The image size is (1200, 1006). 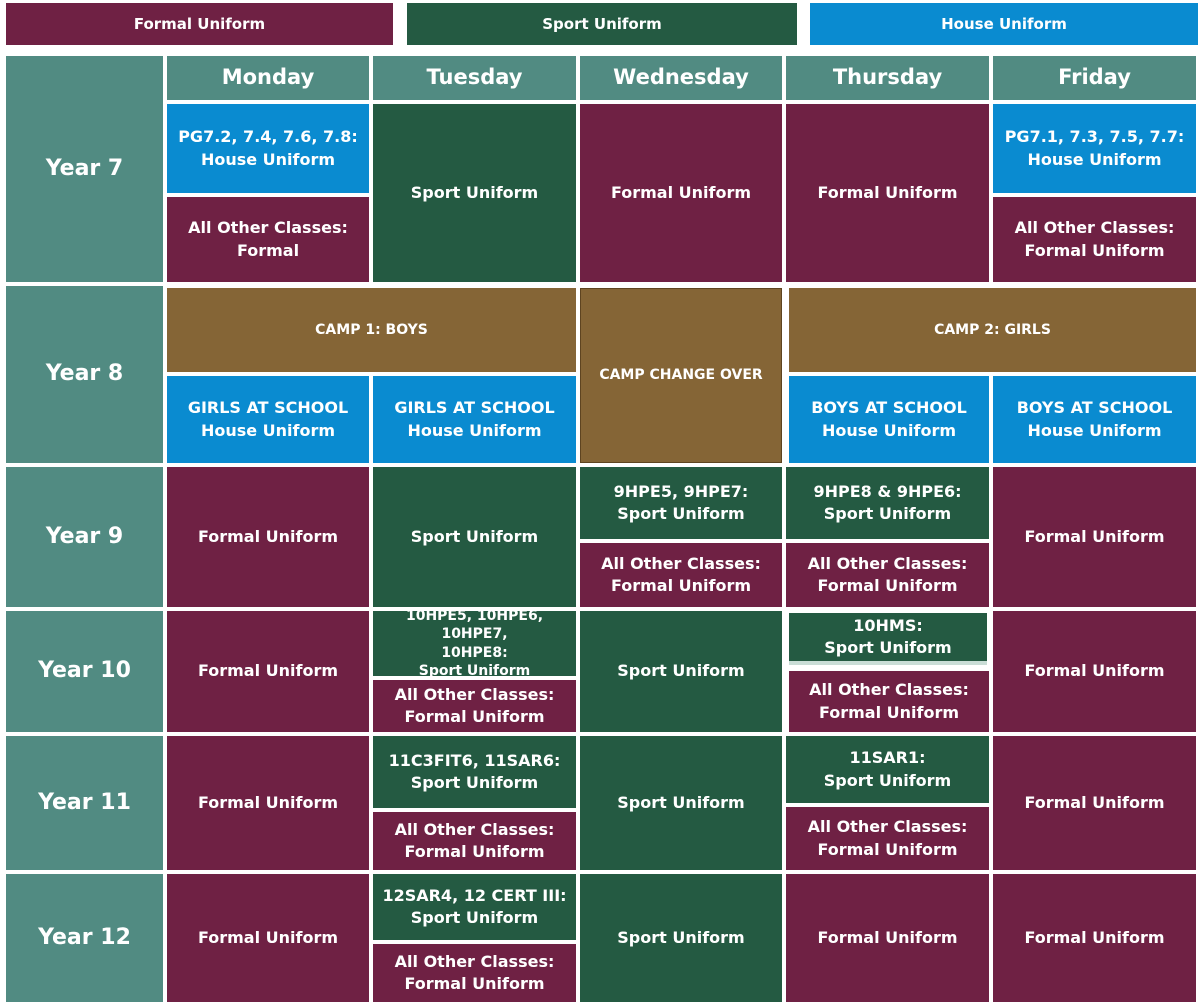 What do you see at coordinates (887, 503) in the screenshot?
I see `year9-thursday-sport-classes: 9HPE8 & 9HPE6: Sport Uniform` at bounding box center [887, 503].